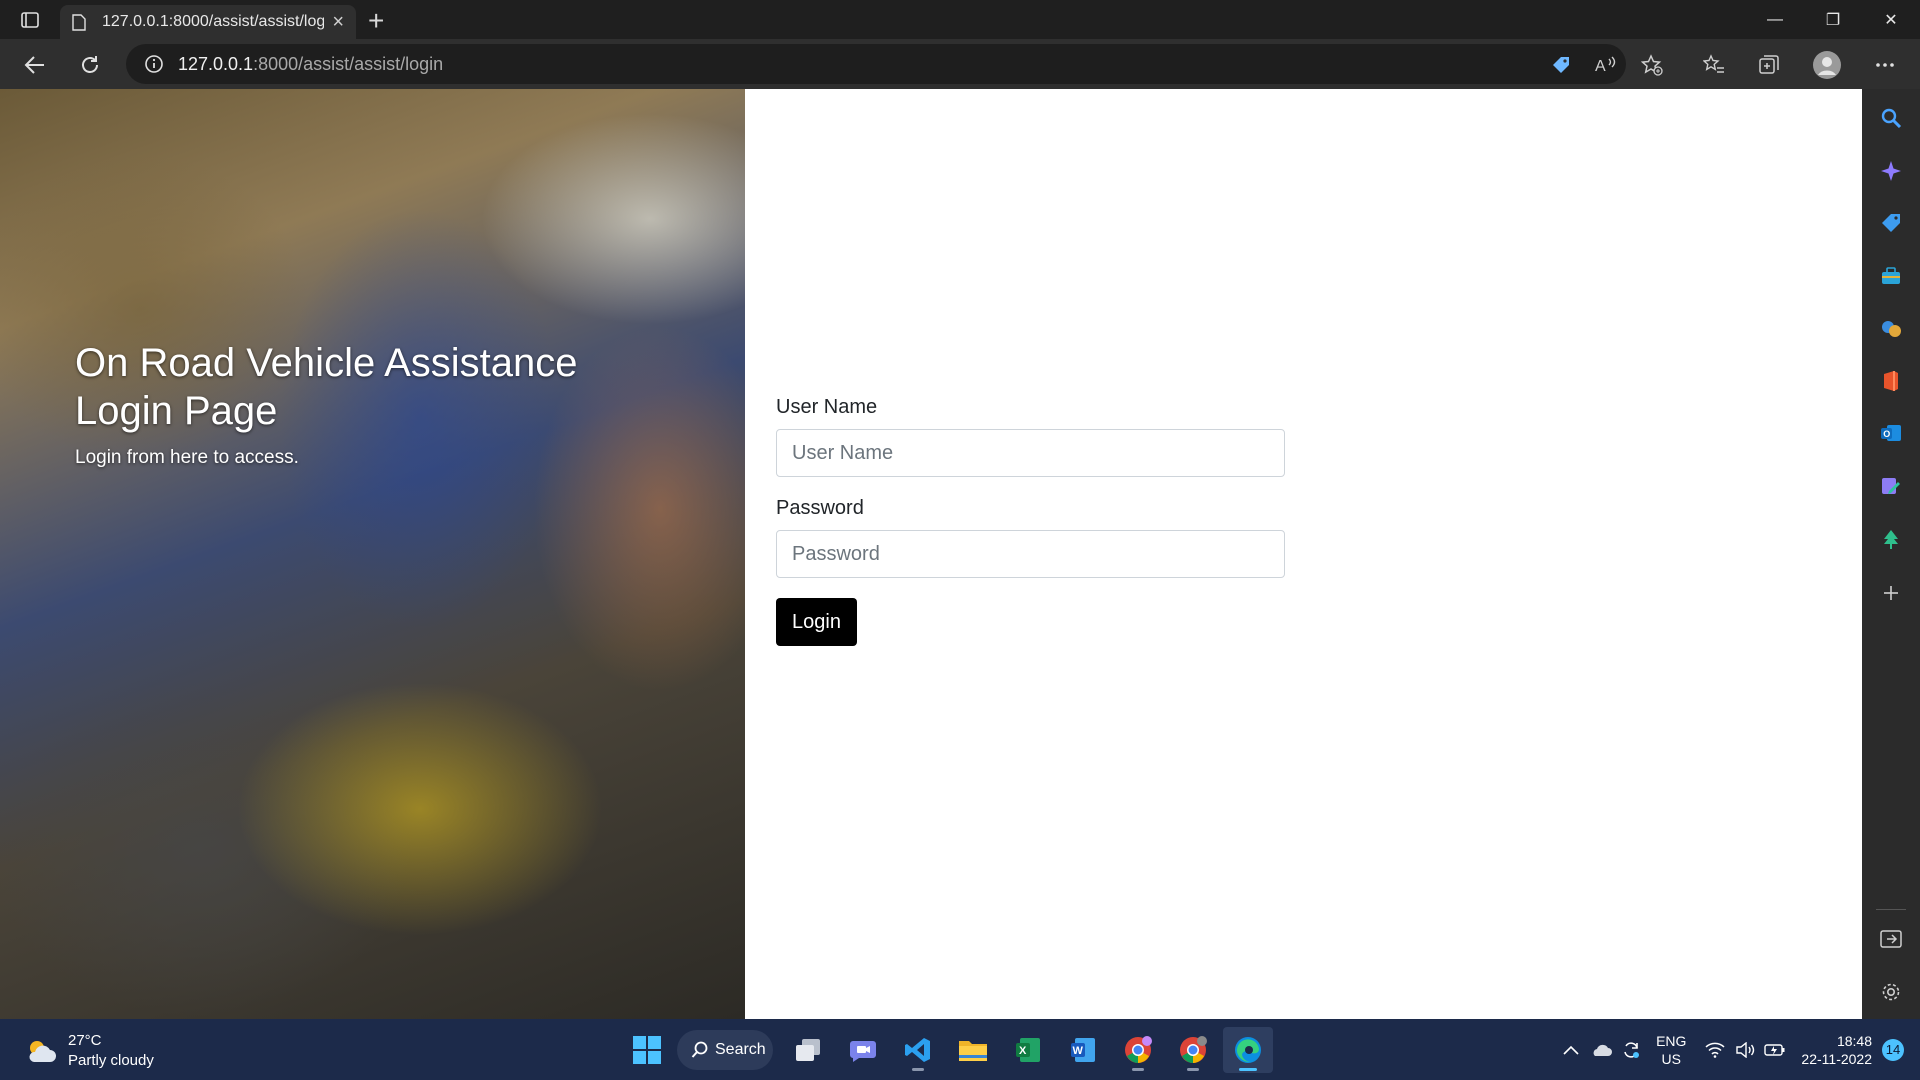 This screenshot has width=1920, height=1080. Describe the element at coordinates (348, 63) in the screenshot. I see `url-path: :8000/assist/assist/login` at that location.